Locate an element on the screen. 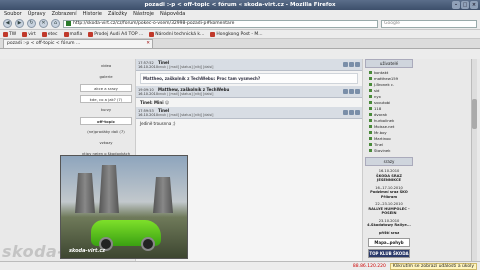 The width and height of the screenshot is (480, 270). minimize-button: – is located at coordinates (456, 5).